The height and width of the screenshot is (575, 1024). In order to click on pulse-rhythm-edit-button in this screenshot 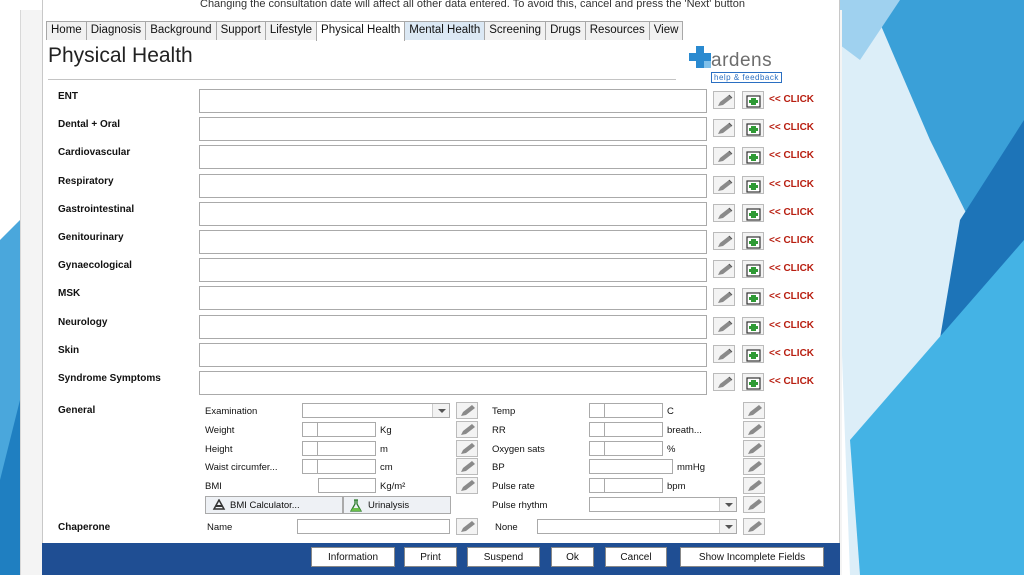, I will do `click(754, 504)`.